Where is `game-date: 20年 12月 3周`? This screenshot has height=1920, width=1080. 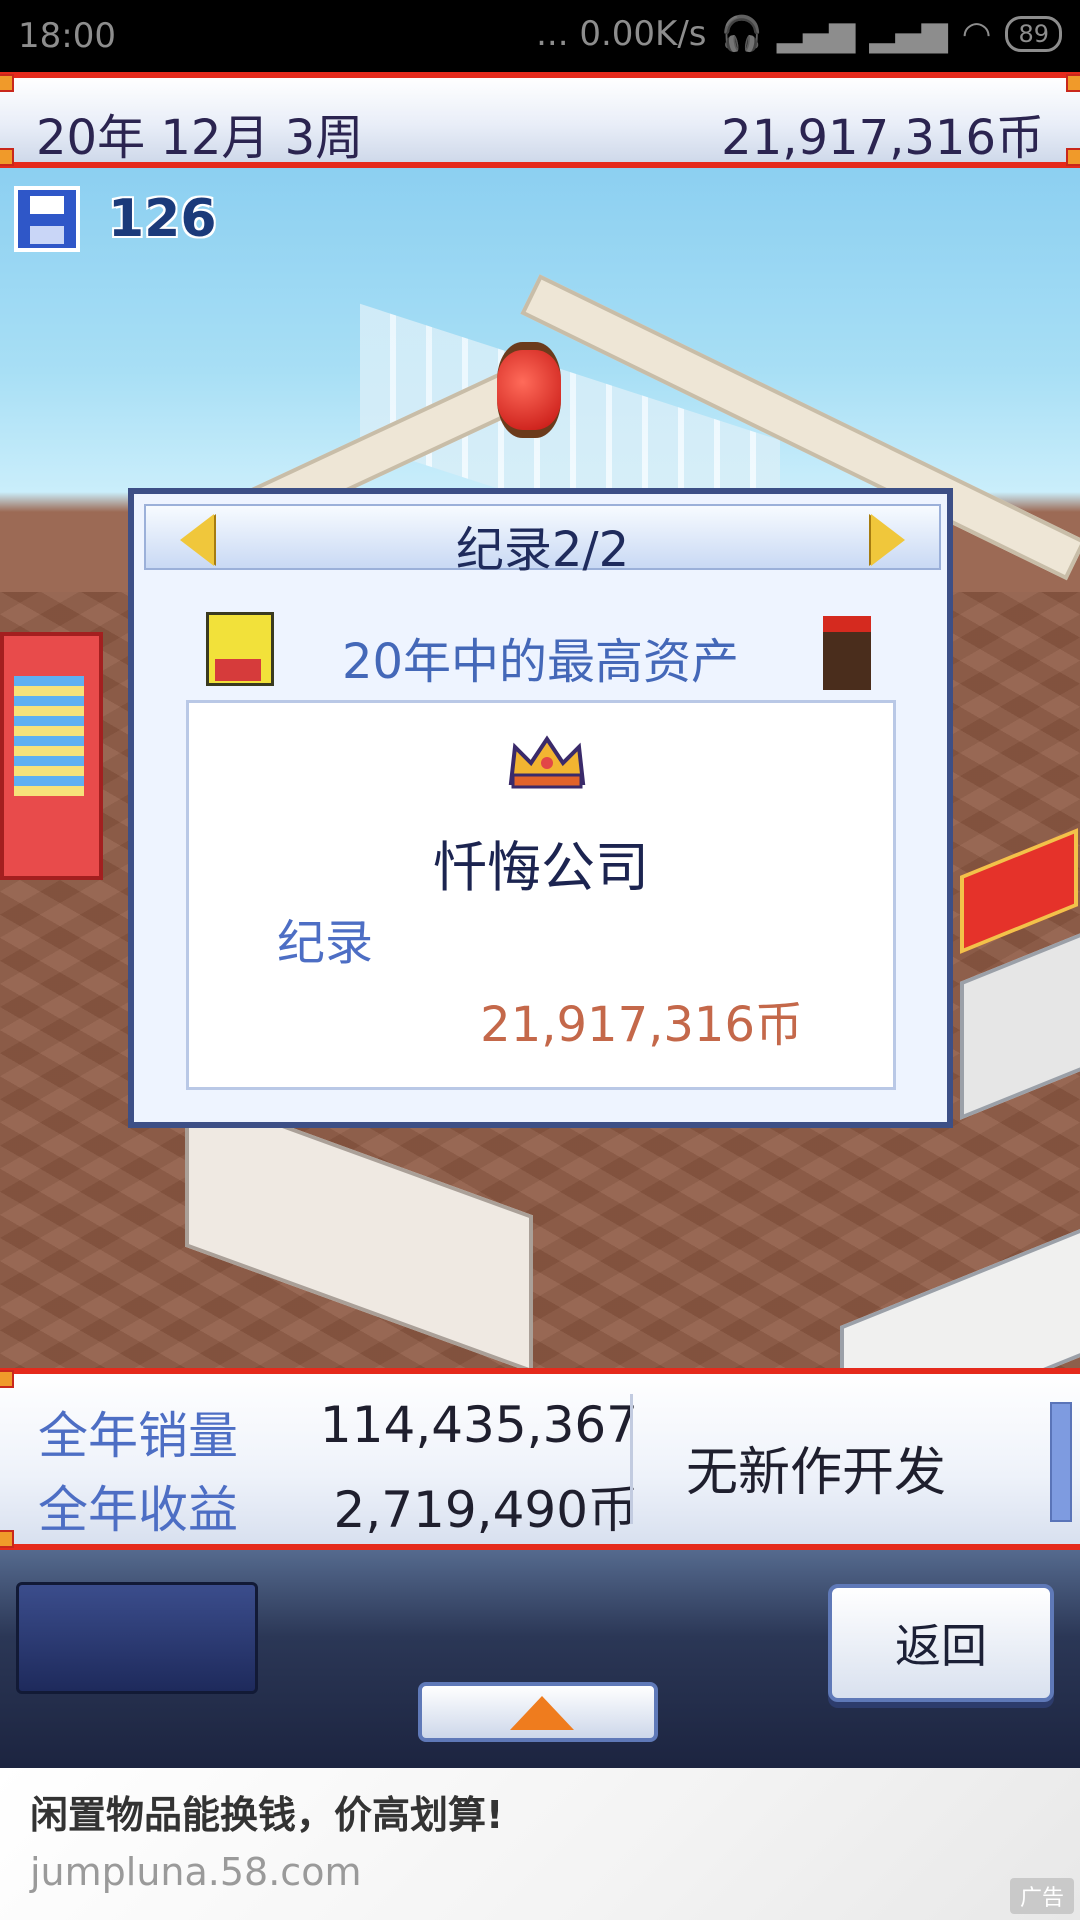 game-date: 20年 12月 3周 is located at coordinates (200, 138).